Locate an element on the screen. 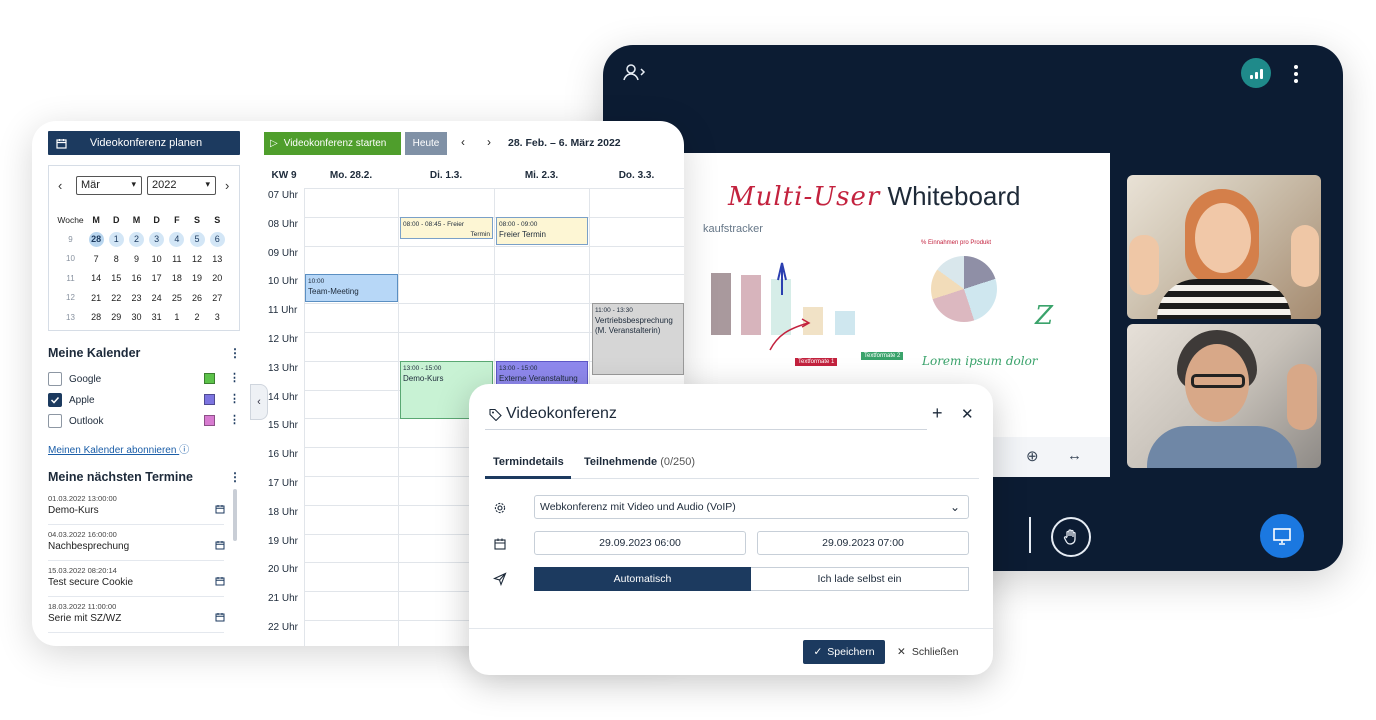 The width and height of the screenshot is (1376, 720). calendar-item-outlook: Outlook ⋮ is located at coordinates (144, 421).